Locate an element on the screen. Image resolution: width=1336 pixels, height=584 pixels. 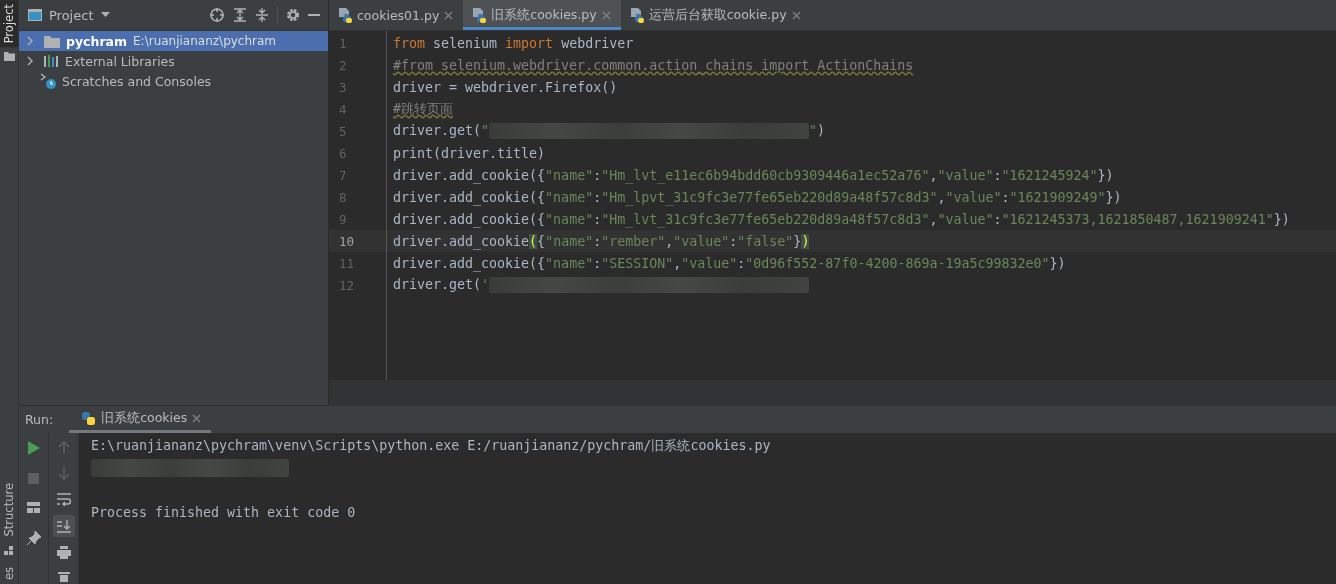
code-line: #from selenium.webdriver.common.action_chains import ActionChains is located at coordinates (653, 65).